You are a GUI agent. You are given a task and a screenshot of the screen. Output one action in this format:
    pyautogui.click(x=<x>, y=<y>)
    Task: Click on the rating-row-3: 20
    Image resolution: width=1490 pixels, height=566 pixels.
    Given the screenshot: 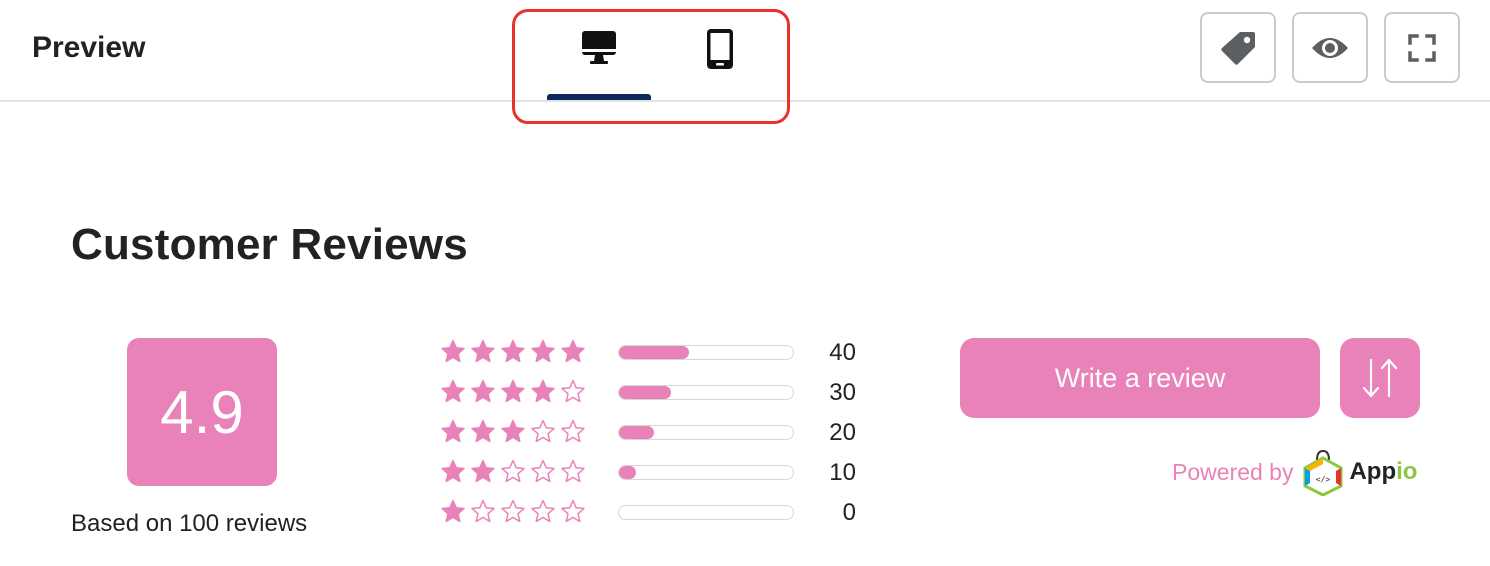 What is the action you would take?
    pyautogui.click(x=660, y=434)
    